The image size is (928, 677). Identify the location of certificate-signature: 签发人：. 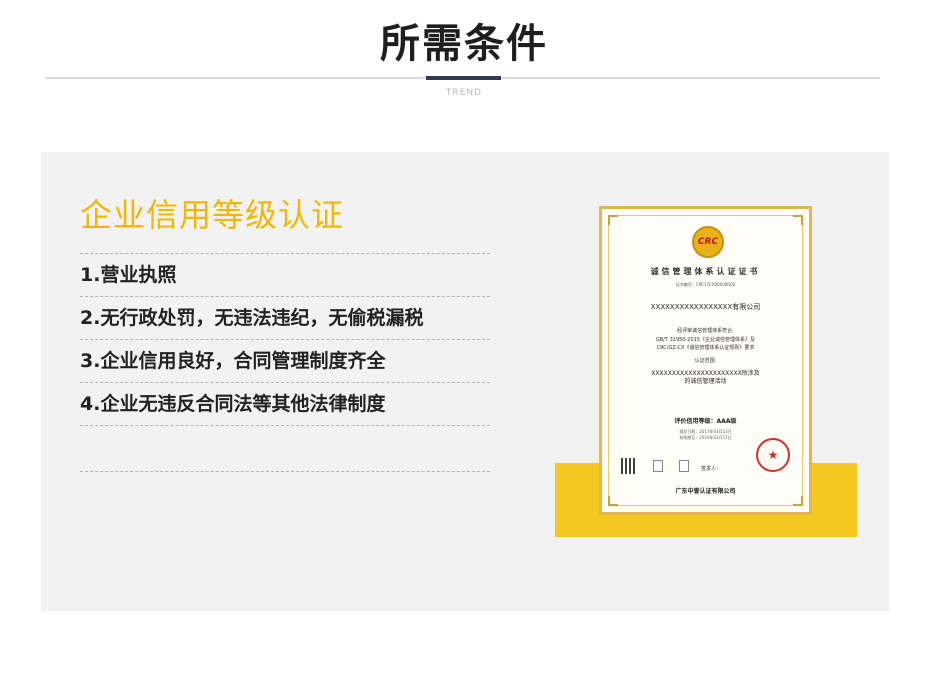
(711, 469).